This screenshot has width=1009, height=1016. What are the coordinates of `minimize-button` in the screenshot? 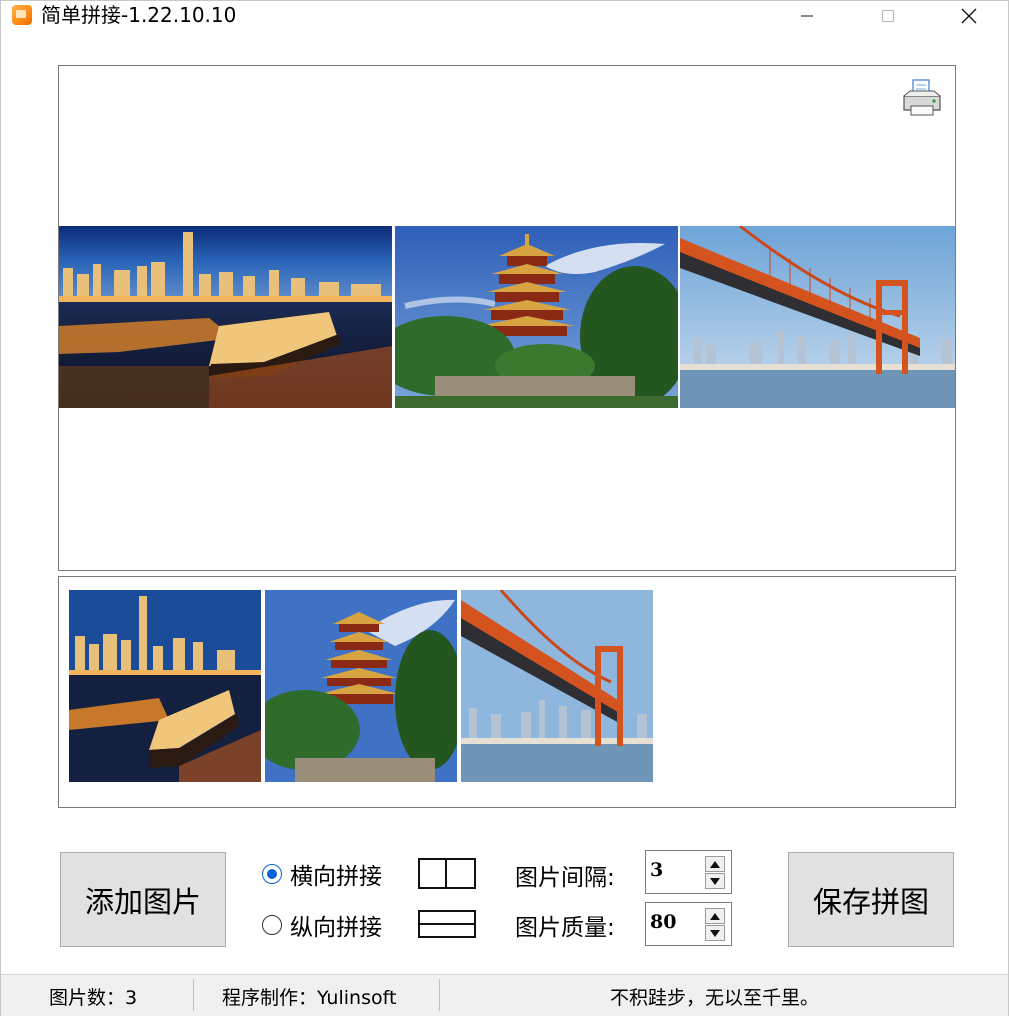 It's located at (807, 16).